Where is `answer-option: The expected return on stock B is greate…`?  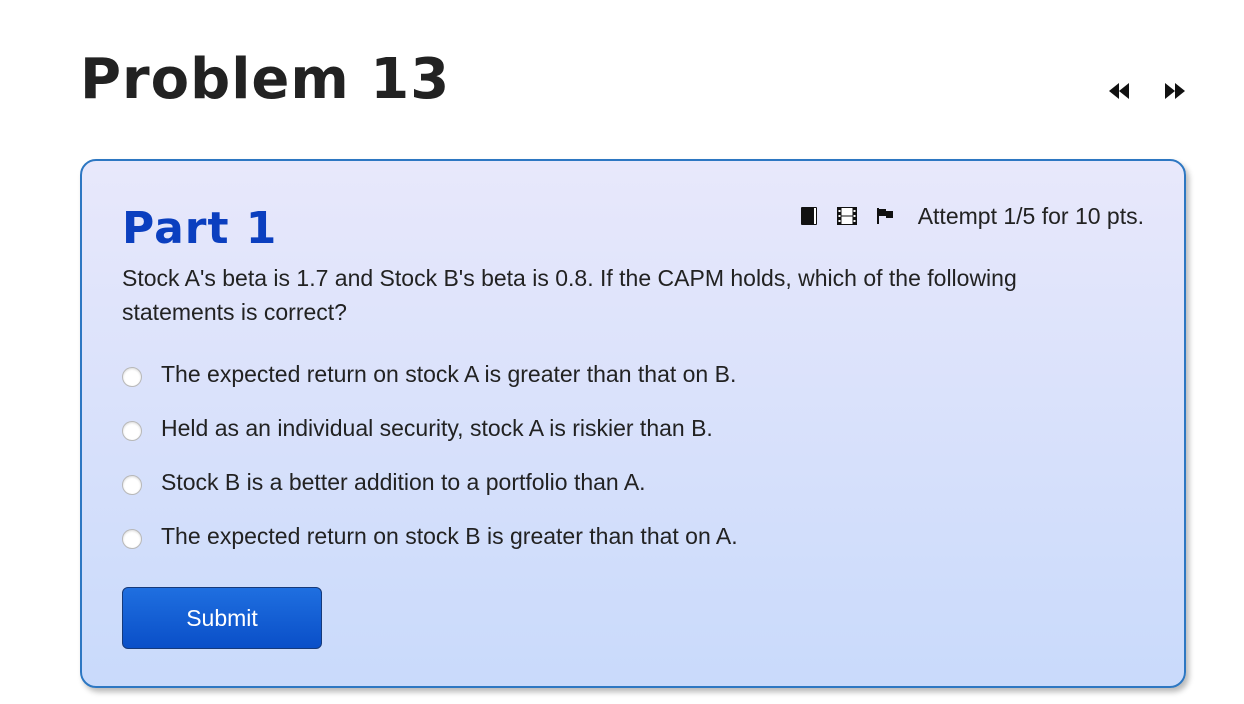 answer-option: The expected return on stock B is greate… is located at coordinates (430, 536).